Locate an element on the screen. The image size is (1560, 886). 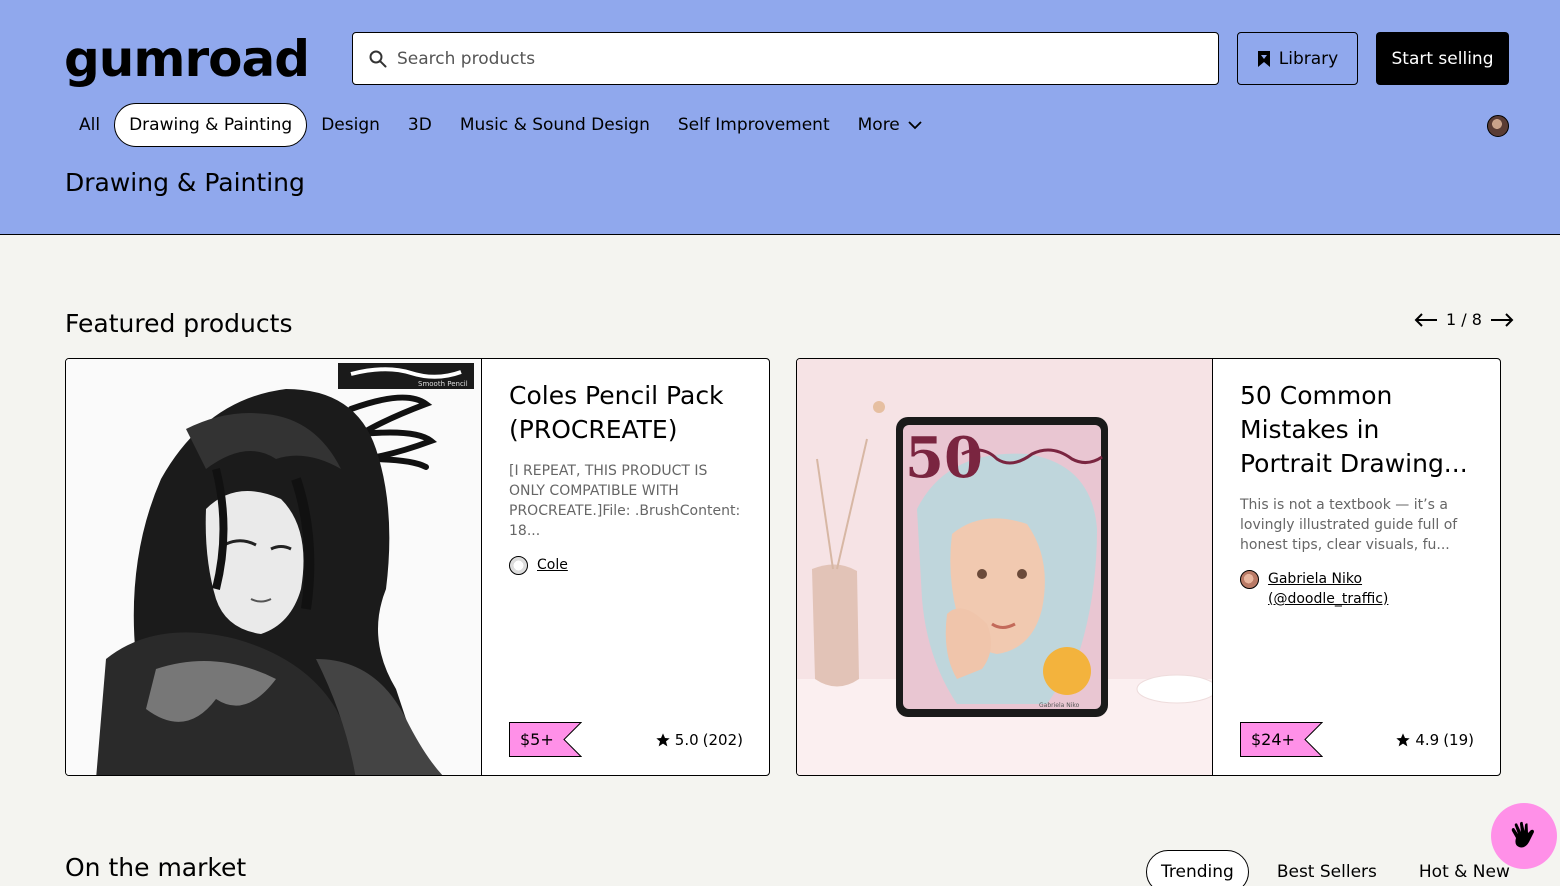
gumroad-logo: gumroad is located at coordinates (200, 65).